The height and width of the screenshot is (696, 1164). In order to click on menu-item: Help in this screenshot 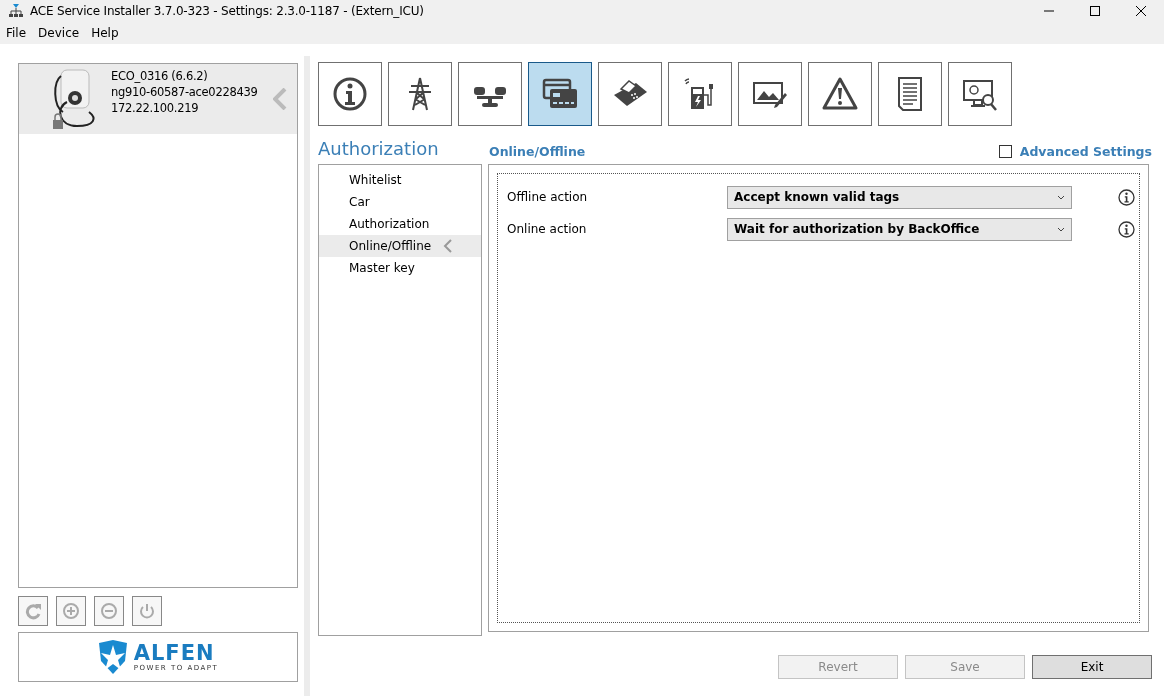, I will do `click(105, 33)`.